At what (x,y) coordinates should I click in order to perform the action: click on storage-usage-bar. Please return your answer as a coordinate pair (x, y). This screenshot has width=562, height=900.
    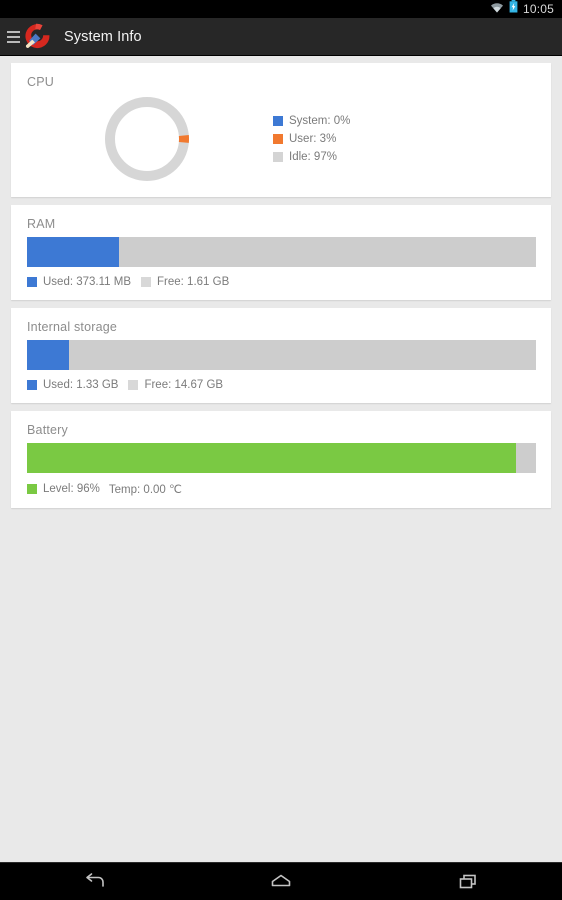
    Looking at the image, I should click on (281, 355).